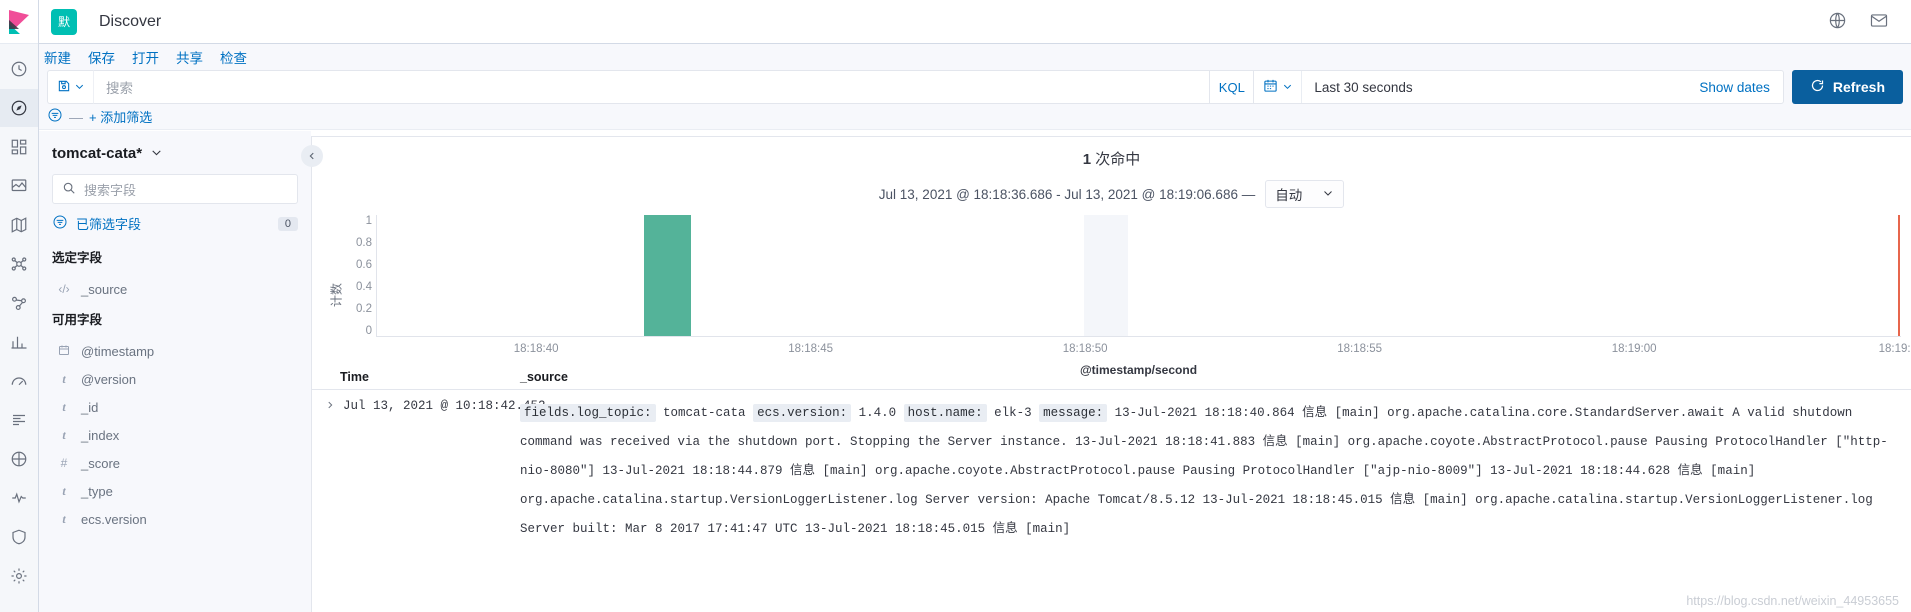  What do you see at coordinates (536, 349) in the screenshot?
I see `x-tick: 18:18:40` at bounding box center [536, 349].